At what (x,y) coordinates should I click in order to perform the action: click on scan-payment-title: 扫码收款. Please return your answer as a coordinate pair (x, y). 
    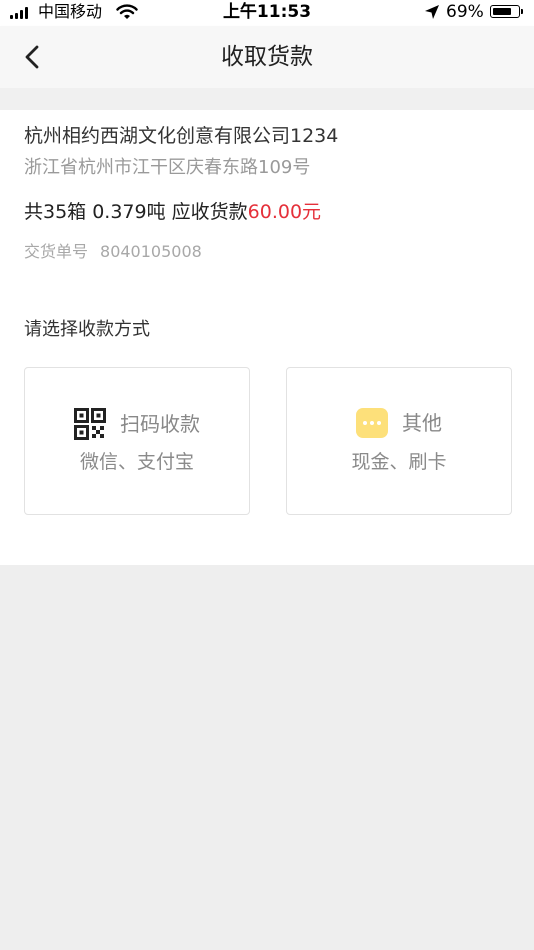
    Looking at the image, I should click on (160, 424).